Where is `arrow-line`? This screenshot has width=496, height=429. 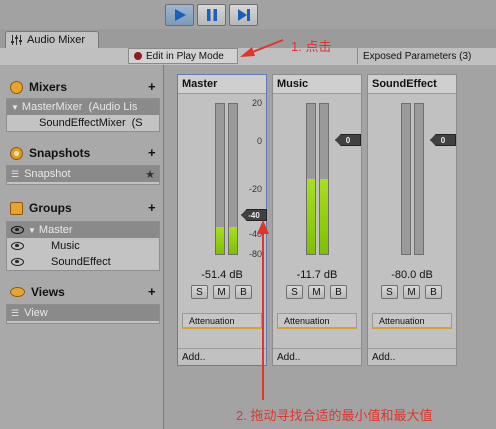 arrow-line is located at coordinates (266, 46).